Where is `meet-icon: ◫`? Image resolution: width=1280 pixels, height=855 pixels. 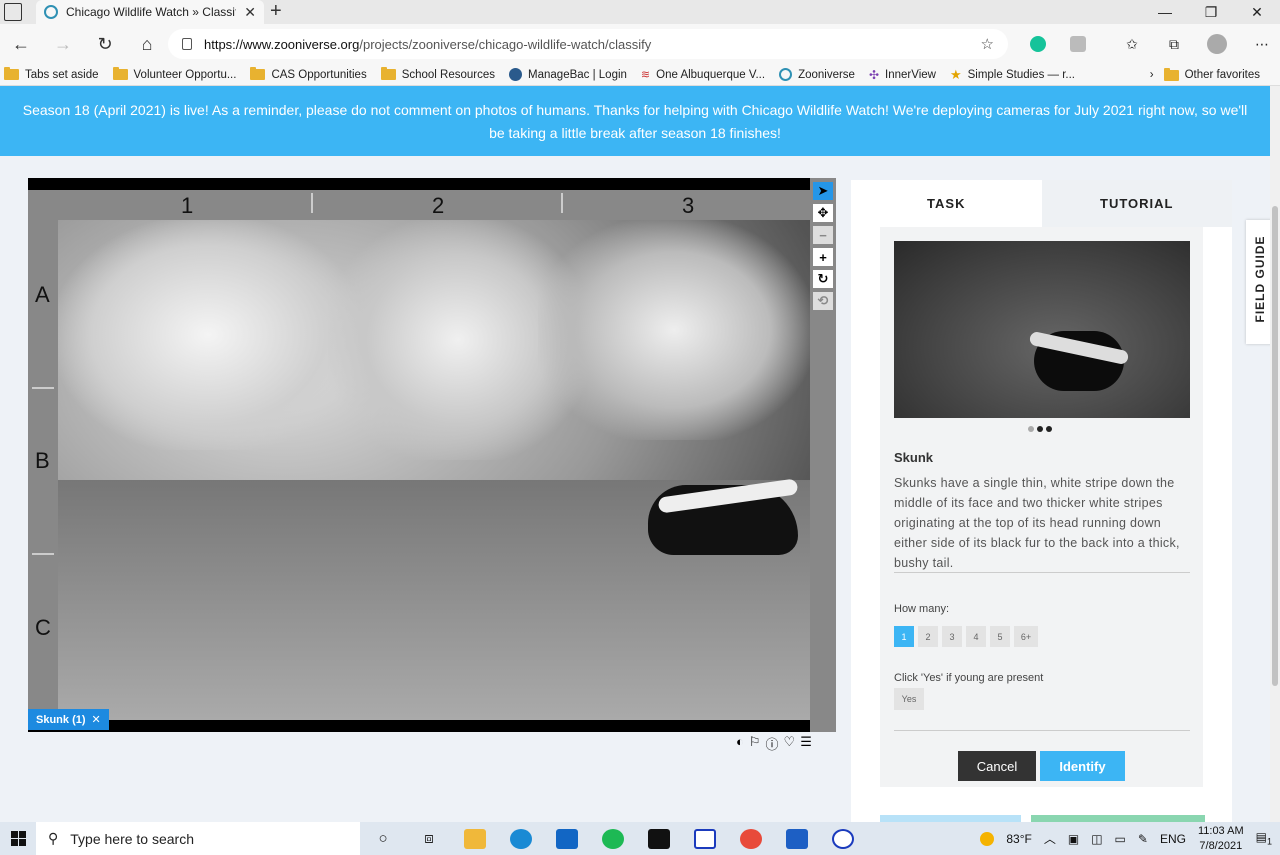
meet-icon: ◫ is located at coordinates (1096, 839).